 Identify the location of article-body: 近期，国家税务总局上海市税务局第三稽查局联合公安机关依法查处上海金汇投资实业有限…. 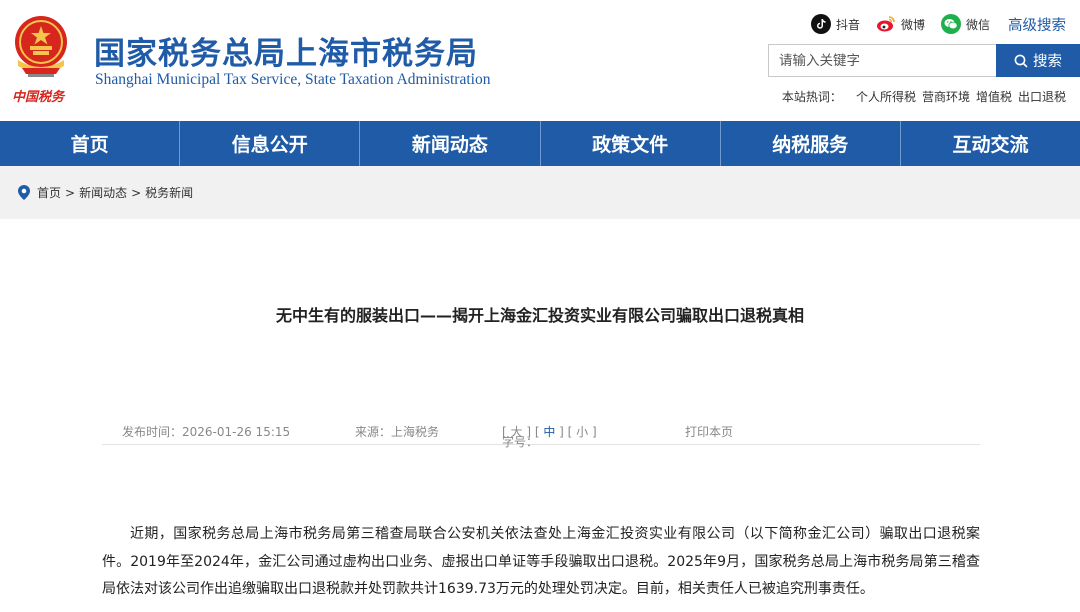
(541, 561).